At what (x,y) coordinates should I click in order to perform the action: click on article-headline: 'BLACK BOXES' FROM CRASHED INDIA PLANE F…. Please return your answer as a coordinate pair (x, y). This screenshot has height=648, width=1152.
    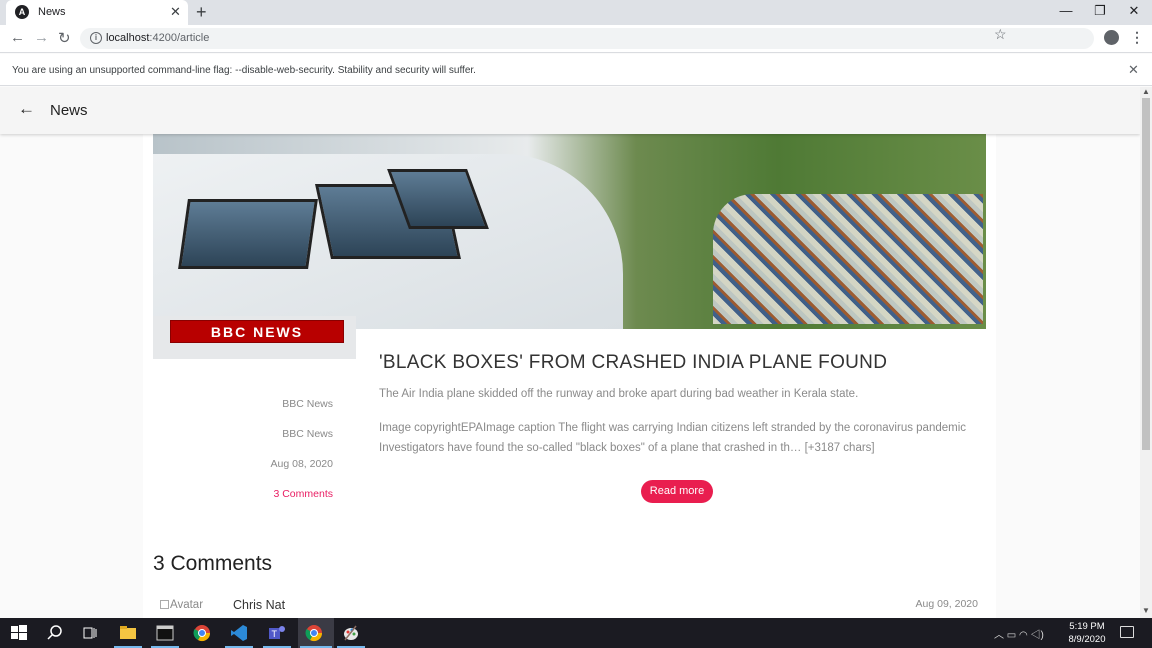
    Looking at the image, I should click on (633, 362).